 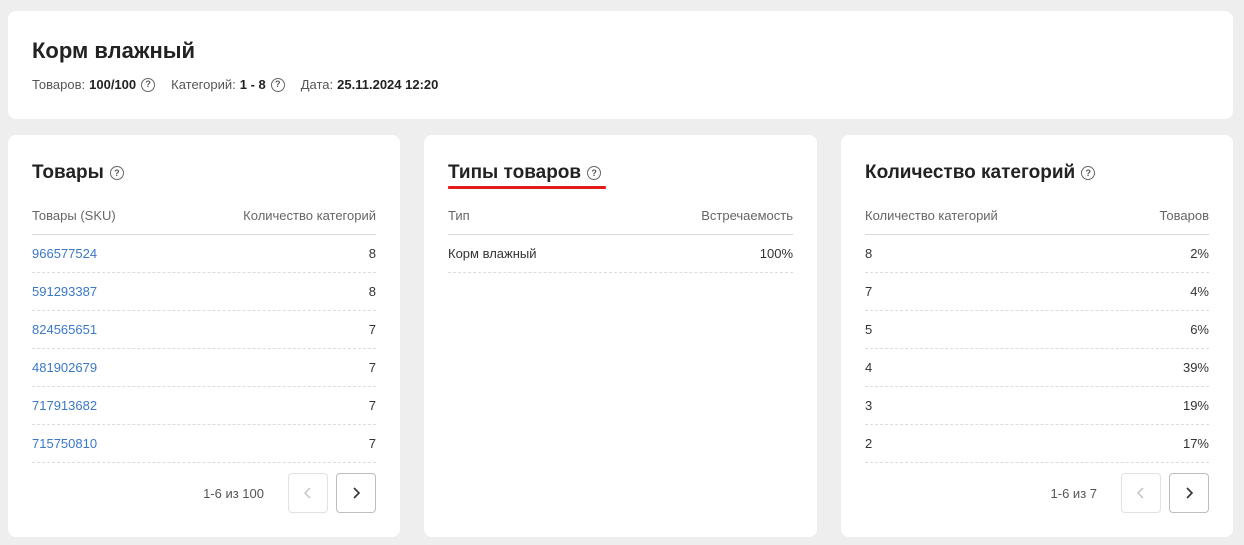 What do you see at coordinates (204, 216) in the screenshot?
I see `table-header: Товары (SKU) Количество категорий` at bounding box center [204, 216].